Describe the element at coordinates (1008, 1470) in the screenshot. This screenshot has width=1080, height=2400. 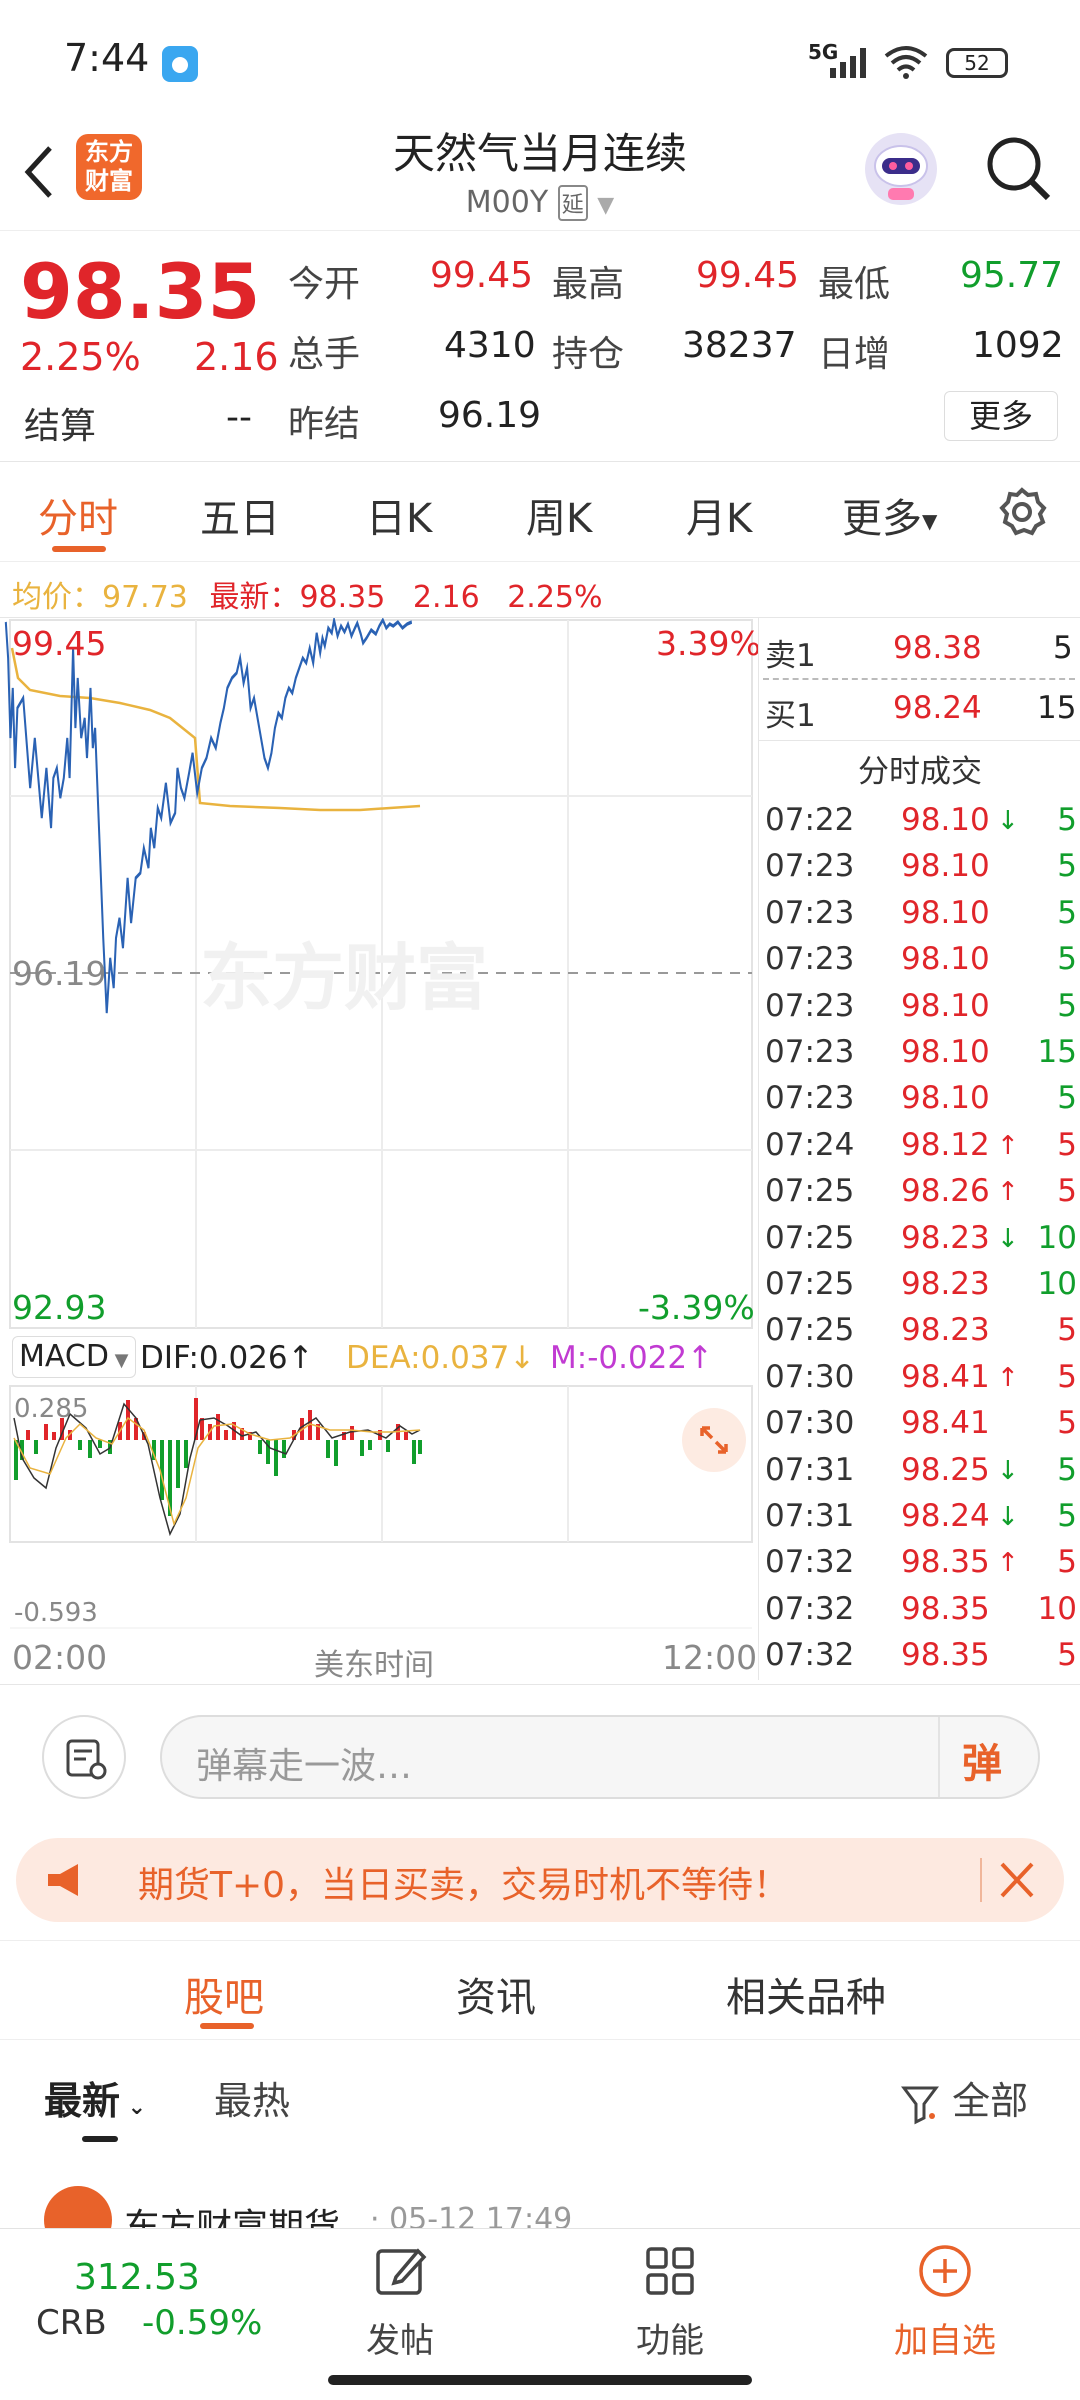
I see `trade-direction-arrow: ↓` at that location.